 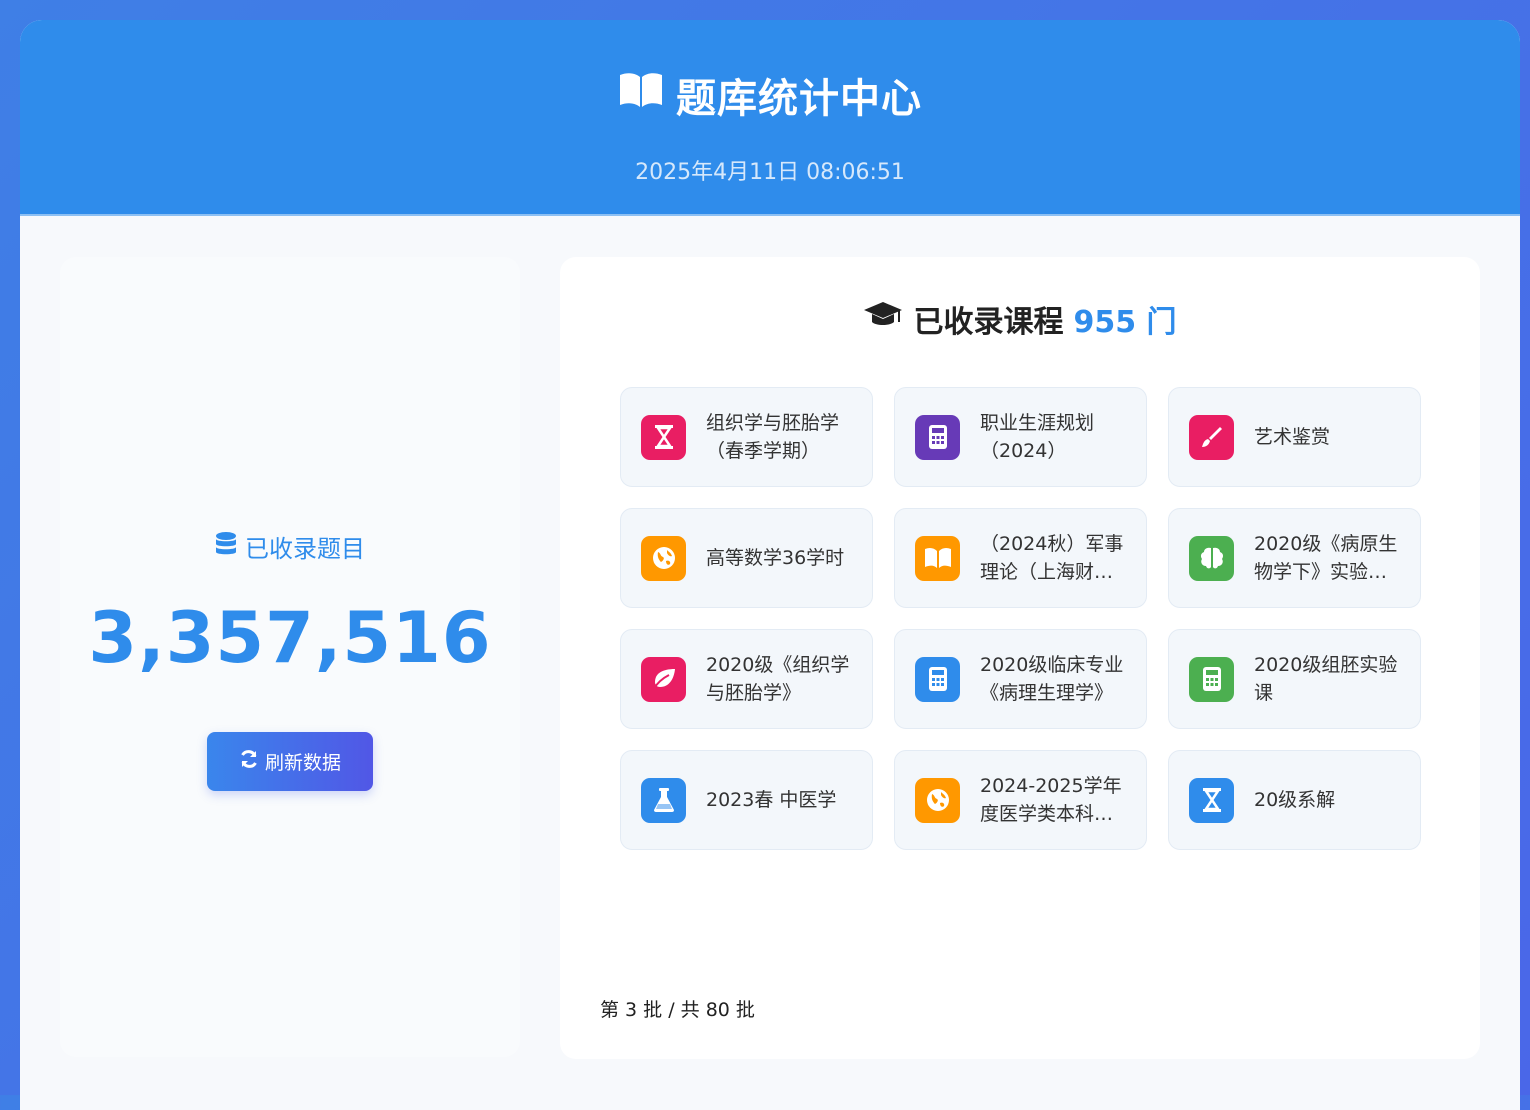 What do you see at coordinates (249, 761) in the screenshot?
I see `refresh-icon` at bounding box center [249, 761].